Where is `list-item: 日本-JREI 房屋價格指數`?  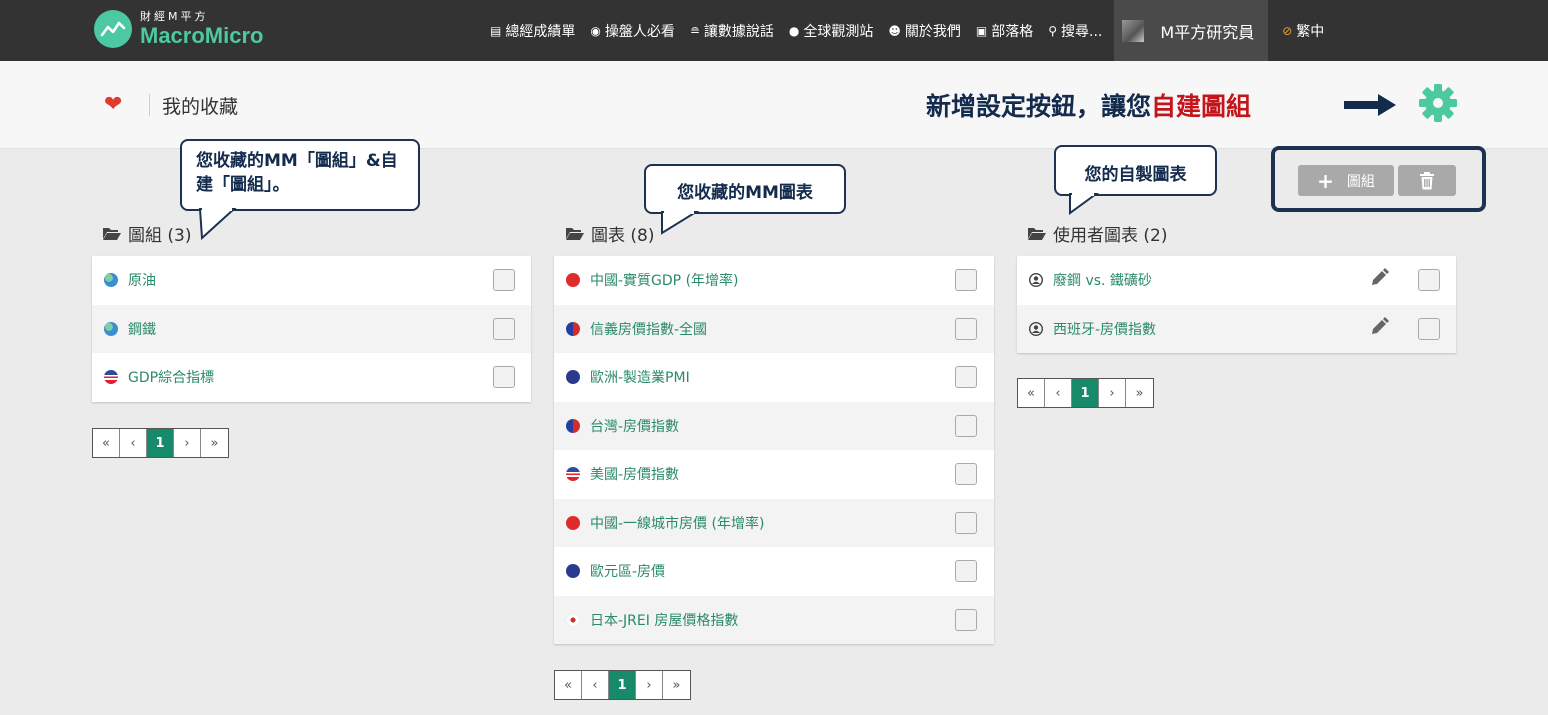 list-item: 日本-JREI 房屋價格指數 is located at coordinates (774, 619).